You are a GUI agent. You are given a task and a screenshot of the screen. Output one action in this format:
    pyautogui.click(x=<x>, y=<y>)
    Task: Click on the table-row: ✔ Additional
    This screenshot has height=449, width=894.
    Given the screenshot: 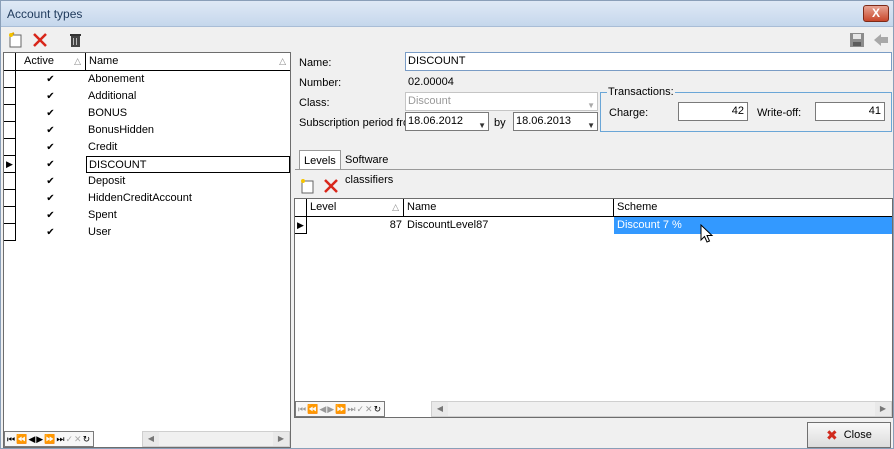 What is the action you would take?
    pyautogui.click(x=147, y=96)
    